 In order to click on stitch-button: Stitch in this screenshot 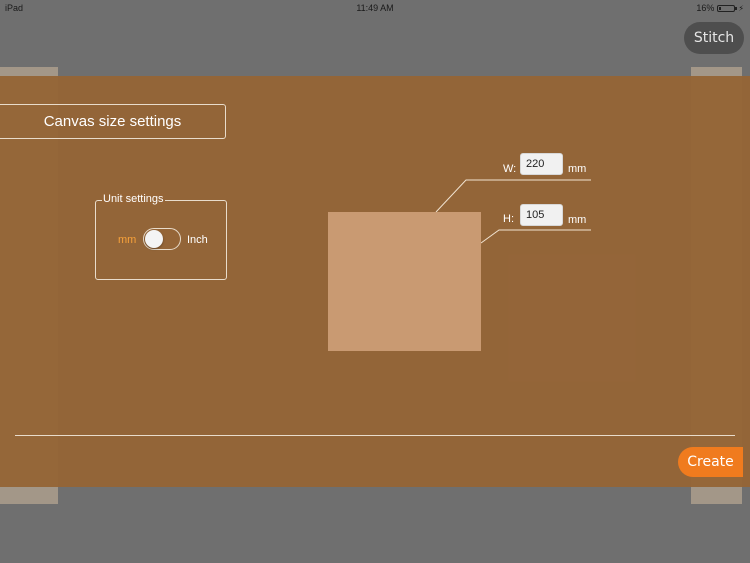, I will do `click(714, 38)`.